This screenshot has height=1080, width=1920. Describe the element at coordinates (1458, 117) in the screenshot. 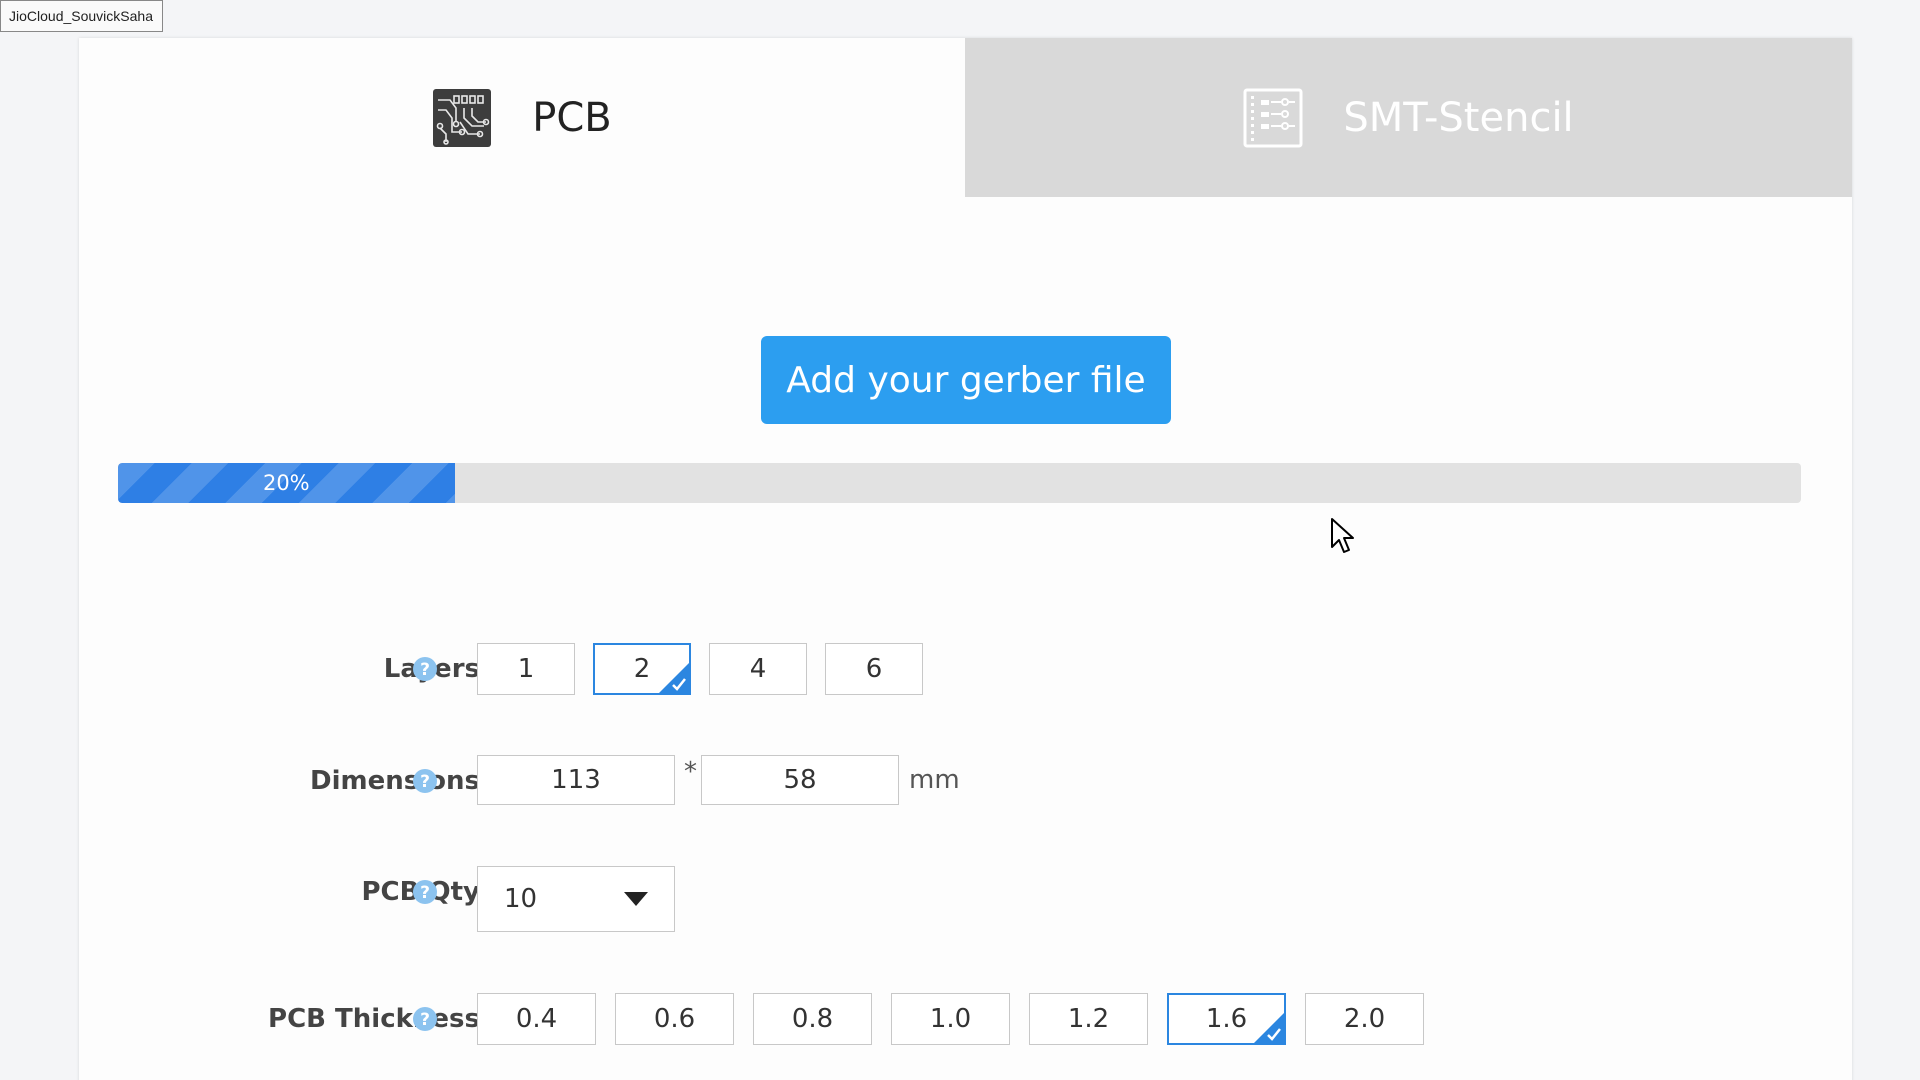

I see `tab-smt-stencil-label: SMT-Stencil` at that location.